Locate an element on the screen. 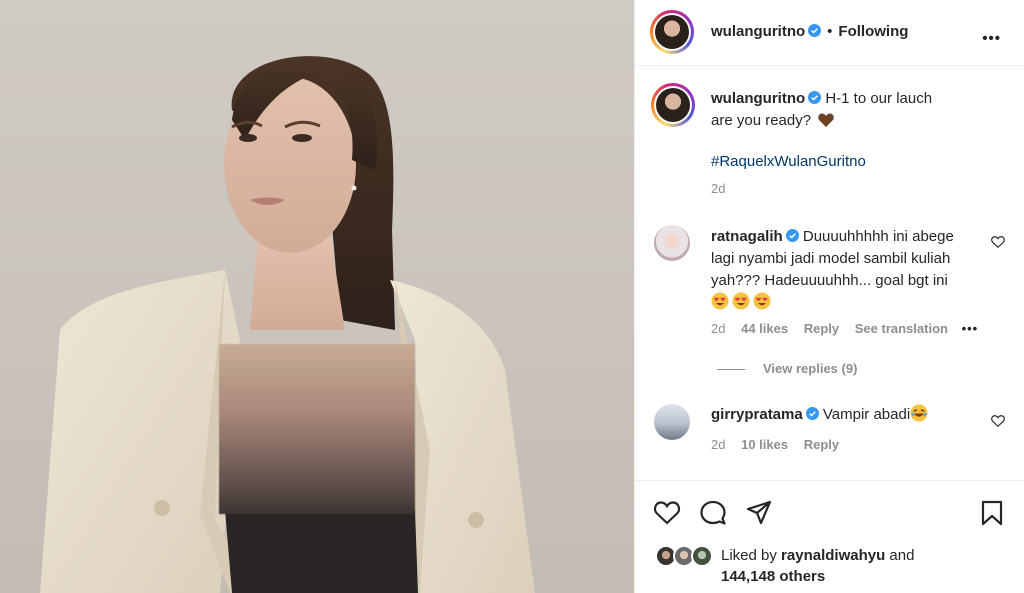 Image resolution: width=1024 pixels, height=593 pixels. comment-more-button: ••• is located at coordinates (970, 328).